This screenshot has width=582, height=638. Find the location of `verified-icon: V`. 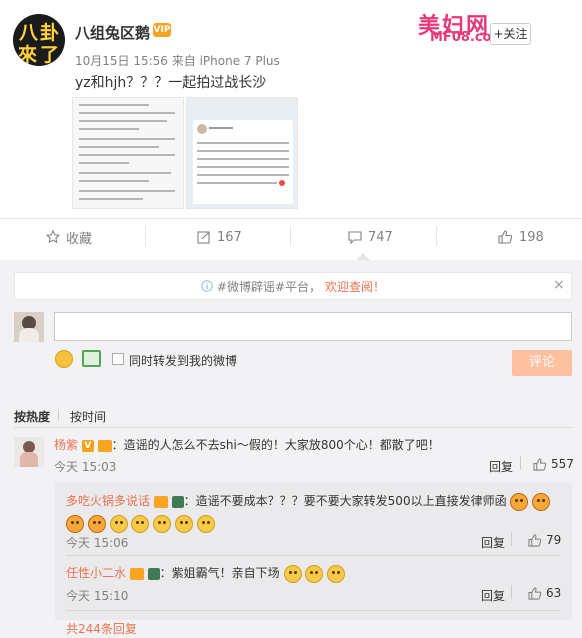

verified-icon: V is located at coordinates (87, 445).